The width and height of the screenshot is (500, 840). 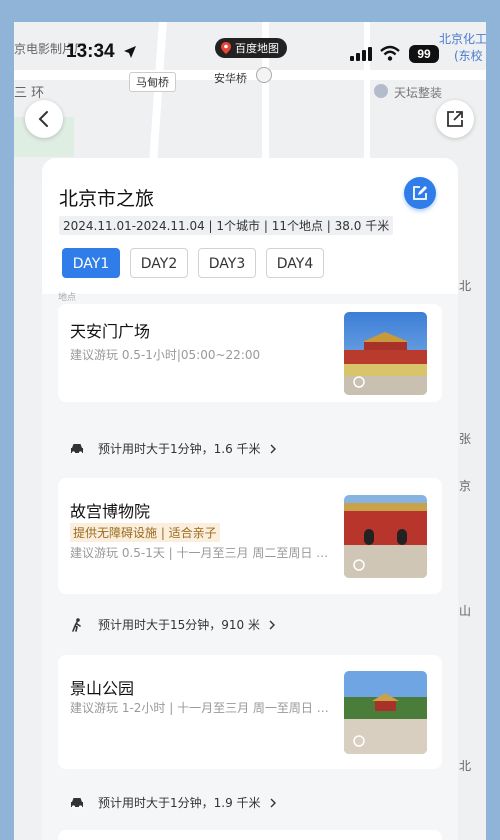 I want to click on map-pin-icon, so click(x=226, y=48).